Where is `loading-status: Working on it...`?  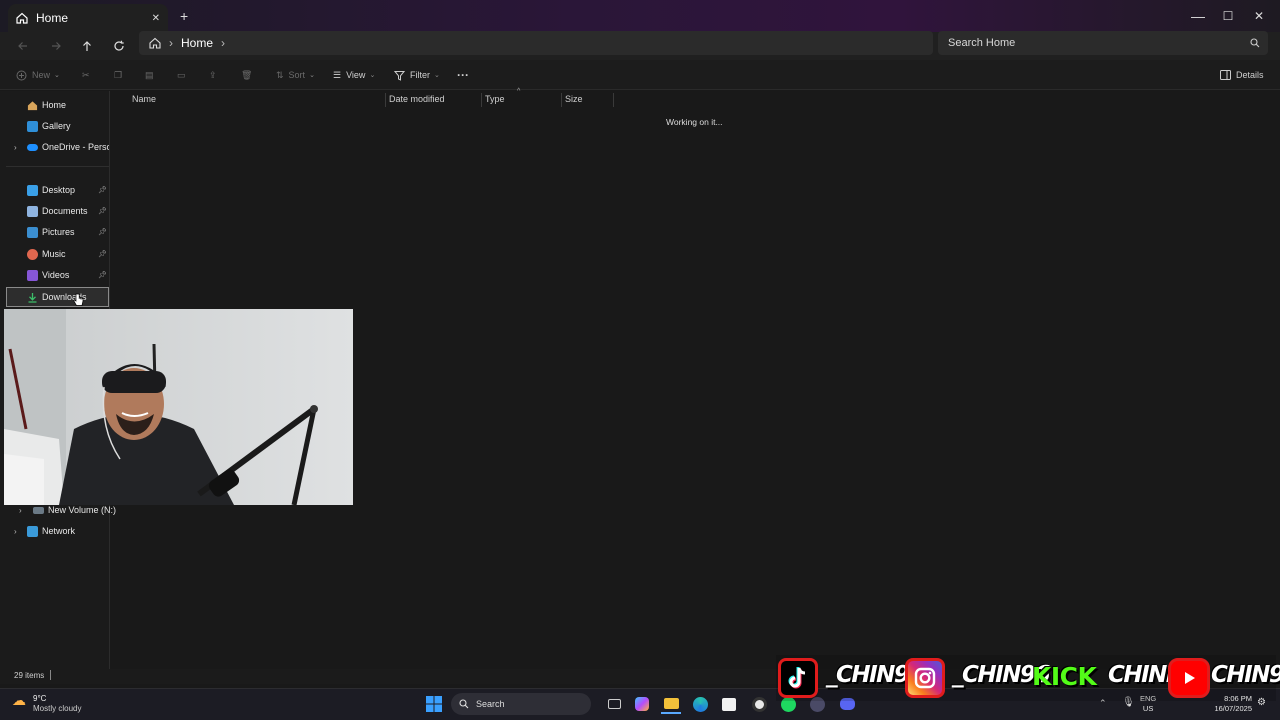
loading-status: Working on it... is located at coordinates (694, 122).